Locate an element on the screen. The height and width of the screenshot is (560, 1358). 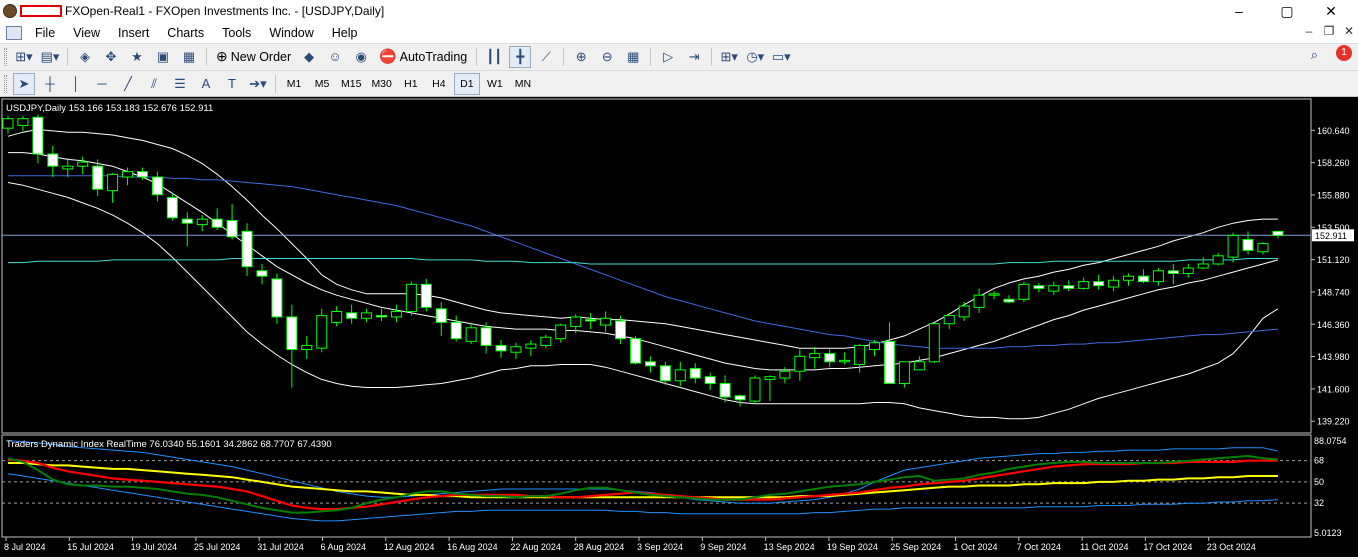
zoom-in-icon: ⊕ is located at coordinates (581, 57).